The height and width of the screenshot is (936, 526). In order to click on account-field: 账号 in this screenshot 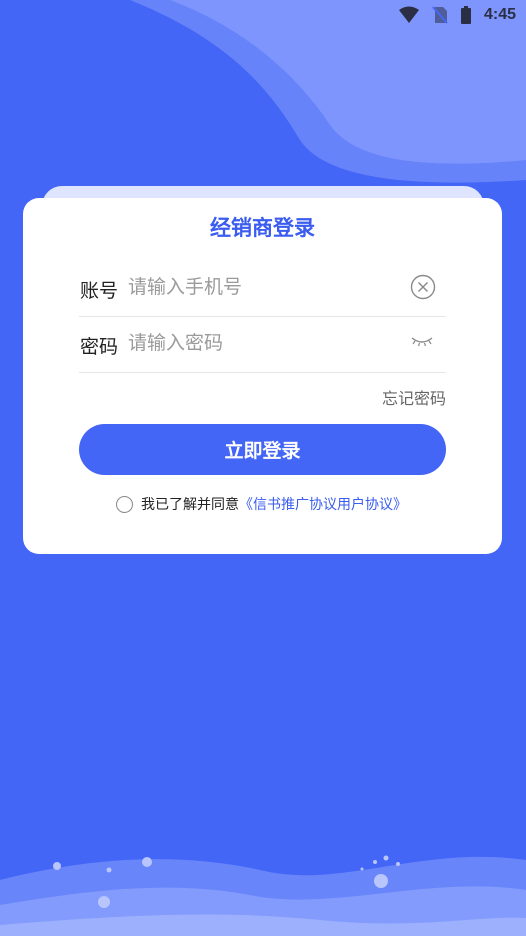, I will do `click(262, 288)`.